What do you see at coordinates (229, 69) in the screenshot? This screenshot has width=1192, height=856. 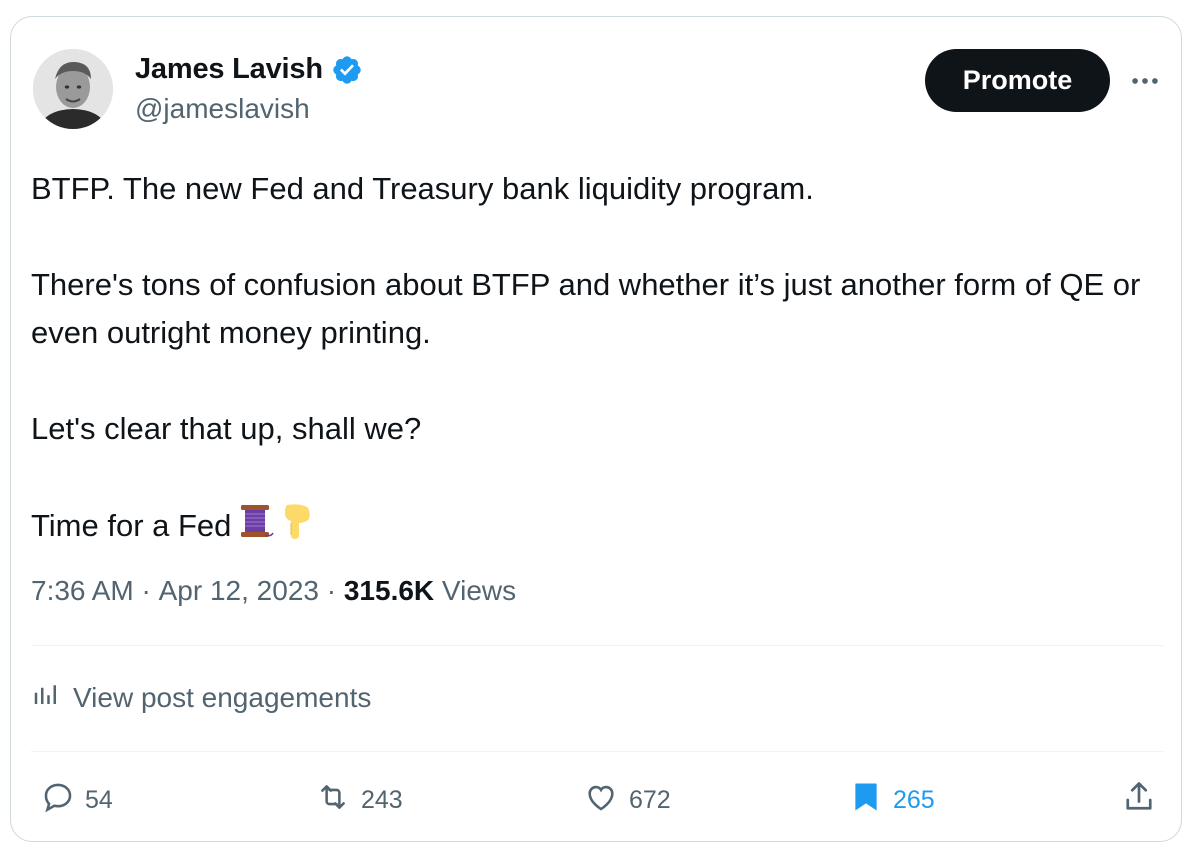 I see `author-name: James Lavish` at bounding box center [229, 69].